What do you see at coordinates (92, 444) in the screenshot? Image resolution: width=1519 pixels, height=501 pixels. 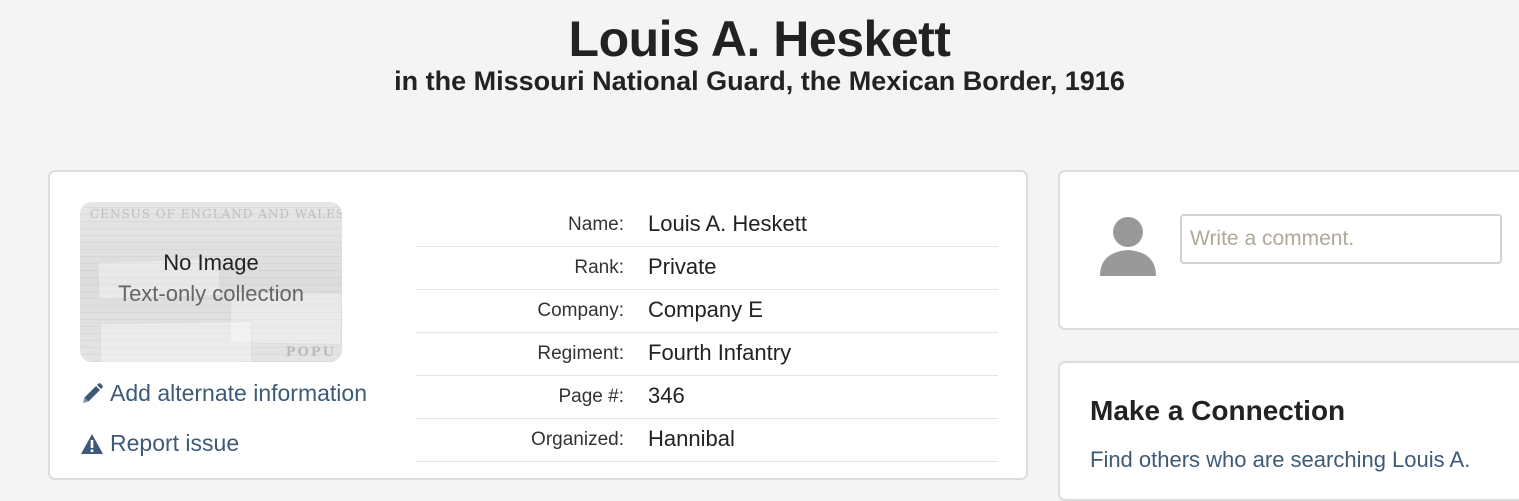 I see `warning-icon` at bounding box center [92, 444].